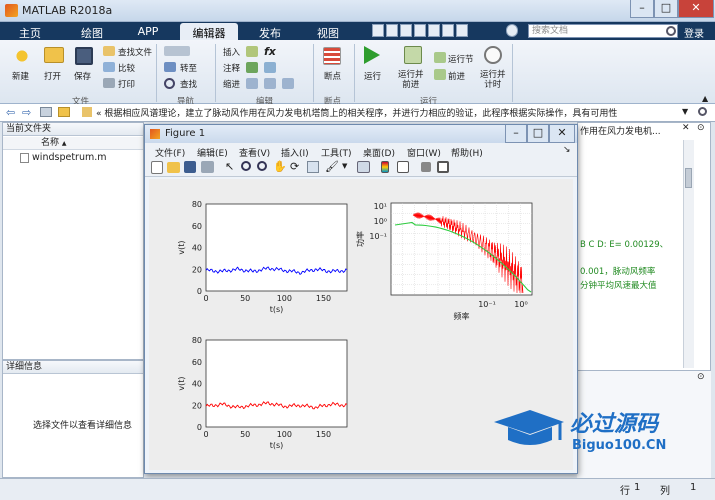  What do you see at coordinates (332, 166) in the screenshot?
I see `brush-icon: 🖌` at bounding box center [332, 166].